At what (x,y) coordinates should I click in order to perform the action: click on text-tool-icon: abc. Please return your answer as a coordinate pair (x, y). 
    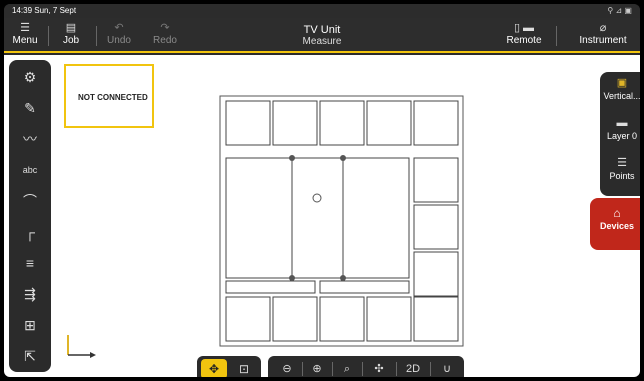
    Looking at the image, I should click on (30, 170).